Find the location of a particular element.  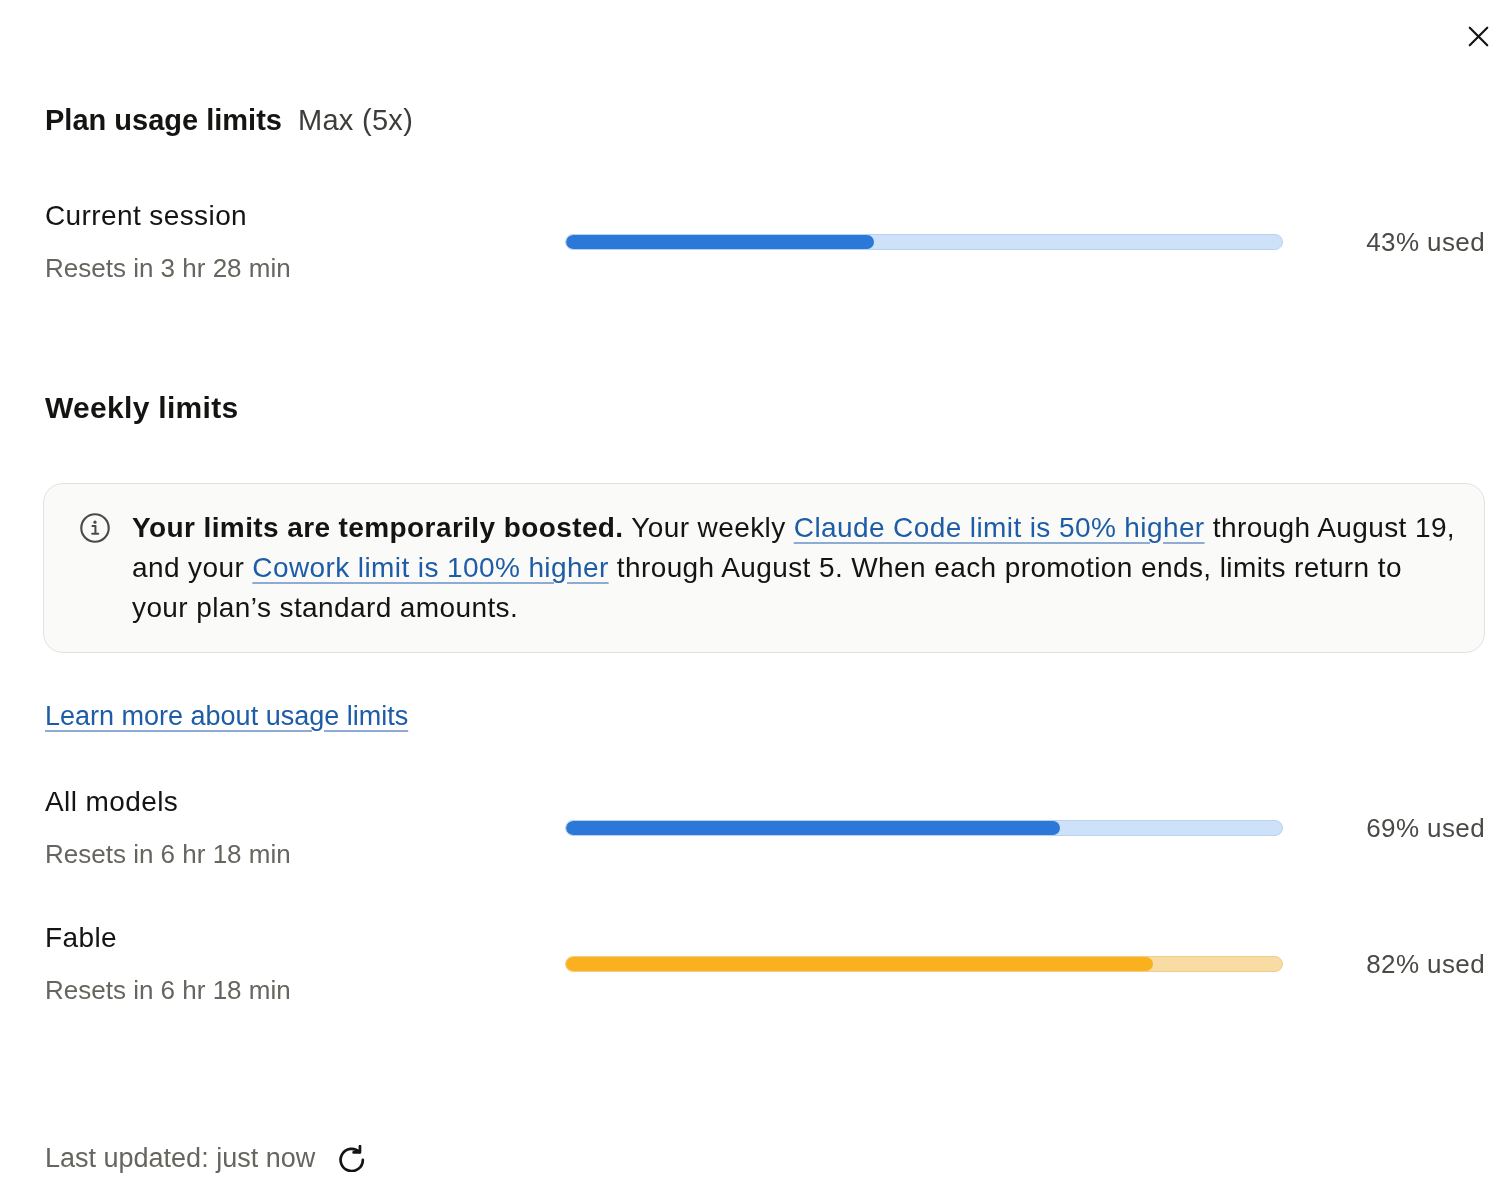

plan-name: Max (5x) is located at coordinates (355, 120).